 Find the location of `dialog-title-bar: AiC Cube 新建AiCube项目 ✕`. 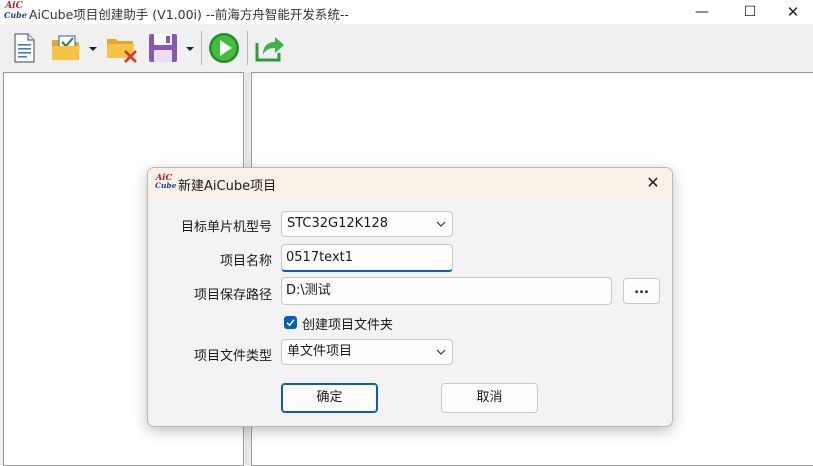

dialog-title-bar: AiC Cube 新建AiCube项目 ✕ is located at coordinates (410, 183).